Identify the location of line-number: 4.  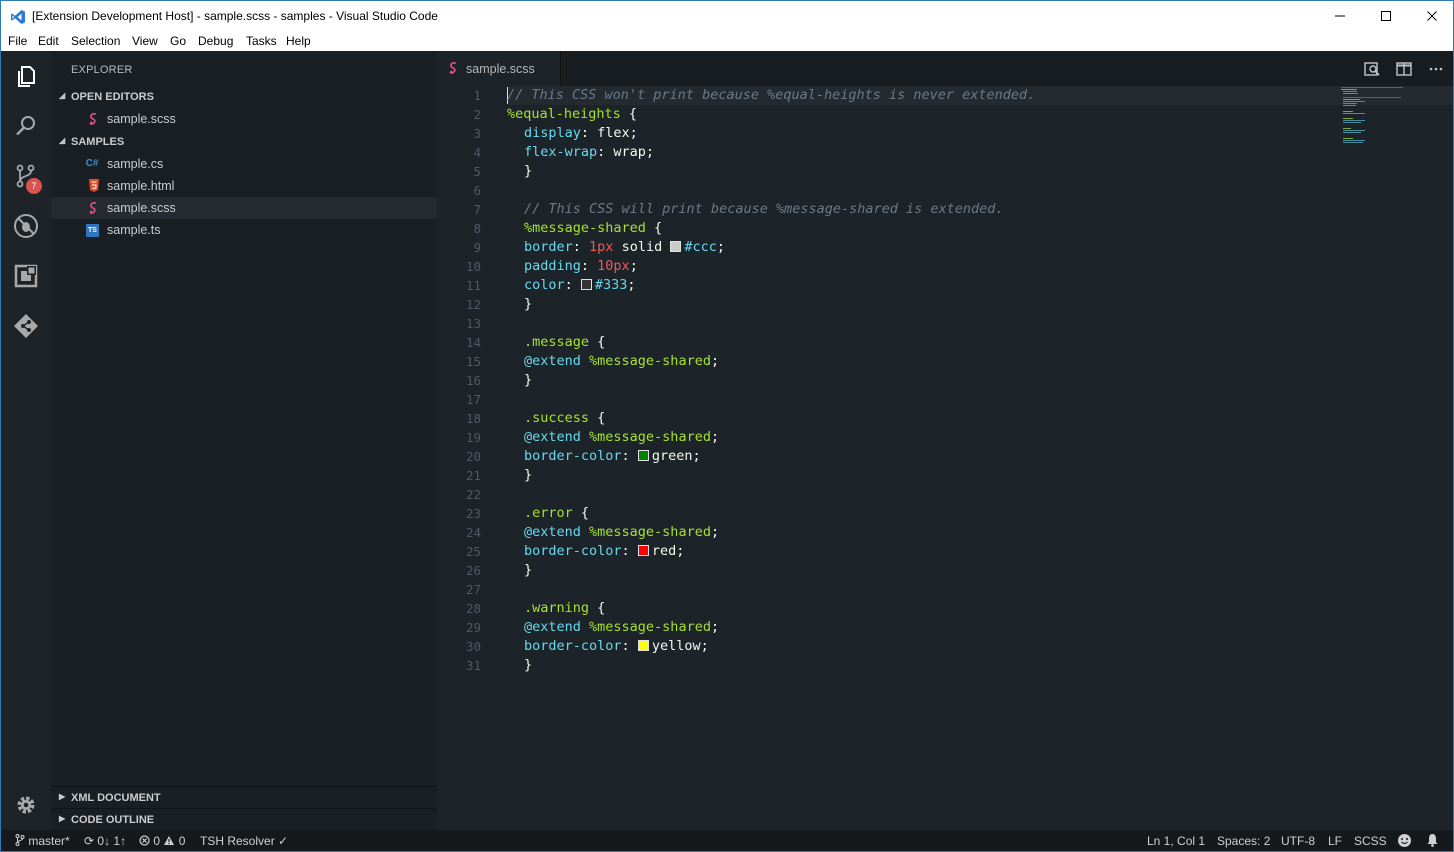
(477, 152).